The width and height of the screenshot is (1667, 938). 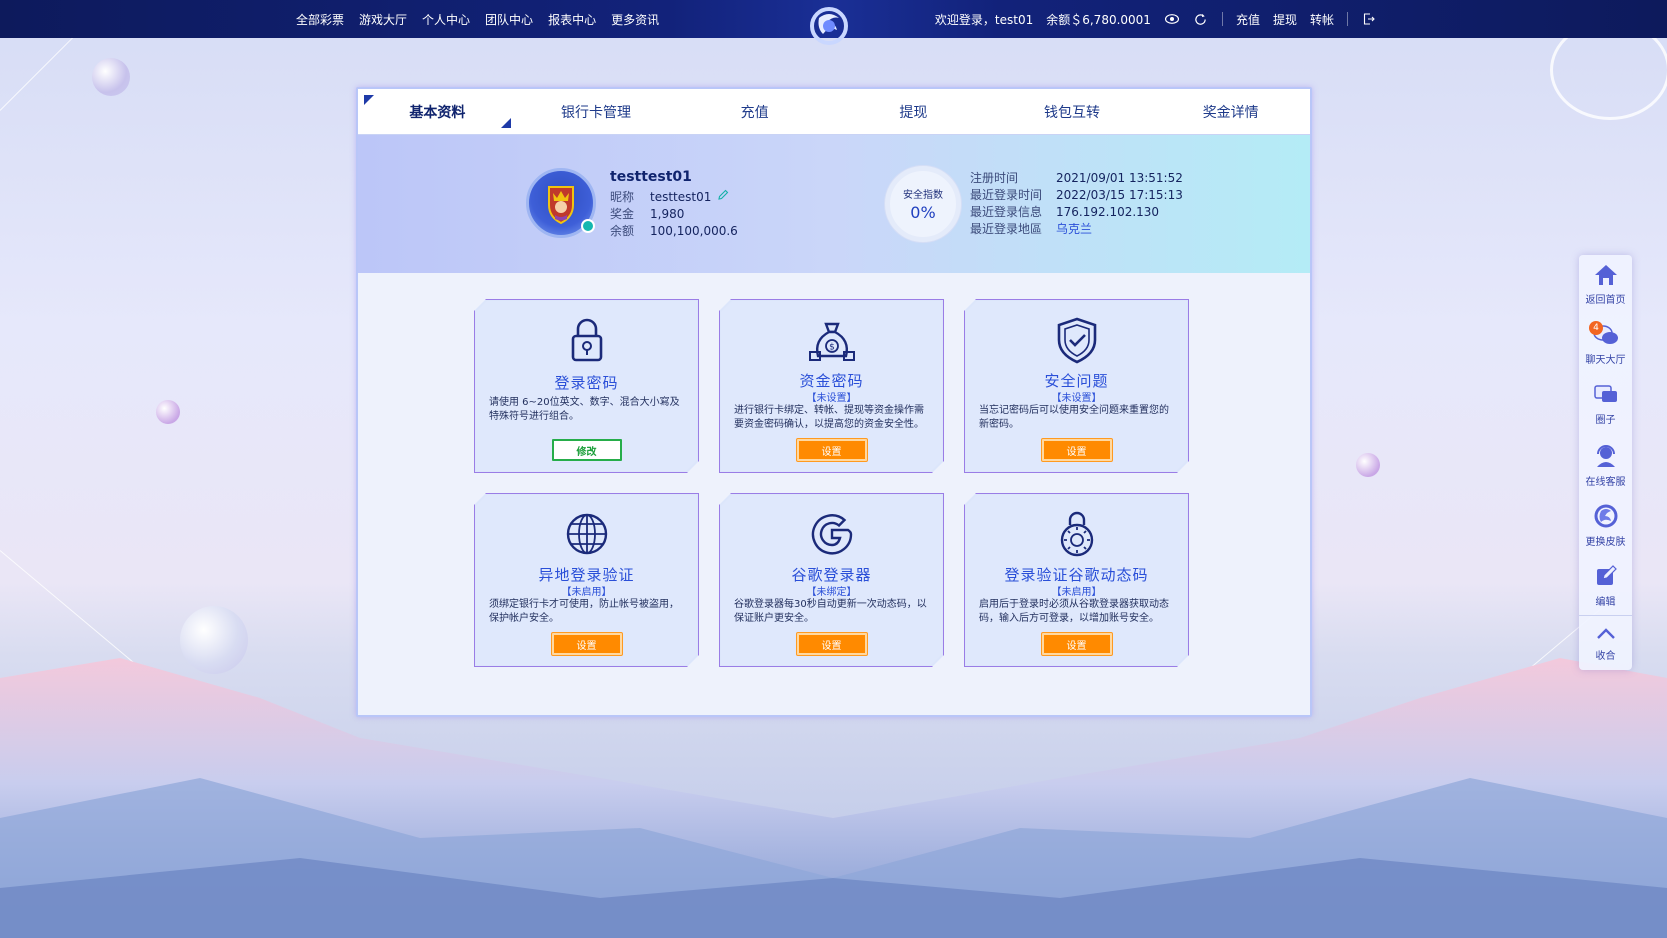 What do you see at coordinates (694, 230) in the screenshot?
I see `balance-value: 100,100,000.6` at bounding box center [694, 230].